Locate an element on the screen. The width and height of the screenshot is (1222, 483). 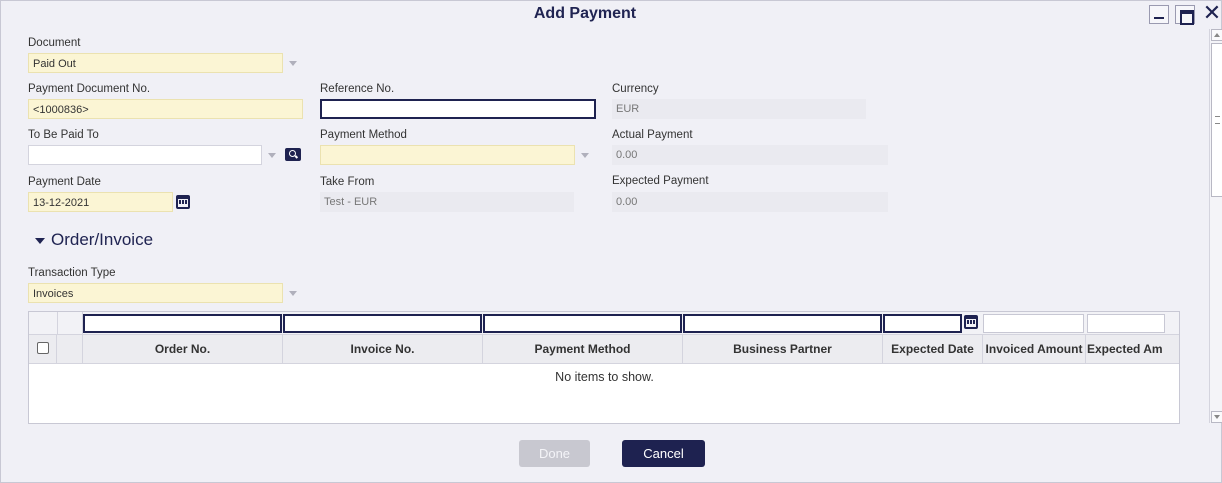
reference-no-label: Reference No. is located at coordinates (357, 89).